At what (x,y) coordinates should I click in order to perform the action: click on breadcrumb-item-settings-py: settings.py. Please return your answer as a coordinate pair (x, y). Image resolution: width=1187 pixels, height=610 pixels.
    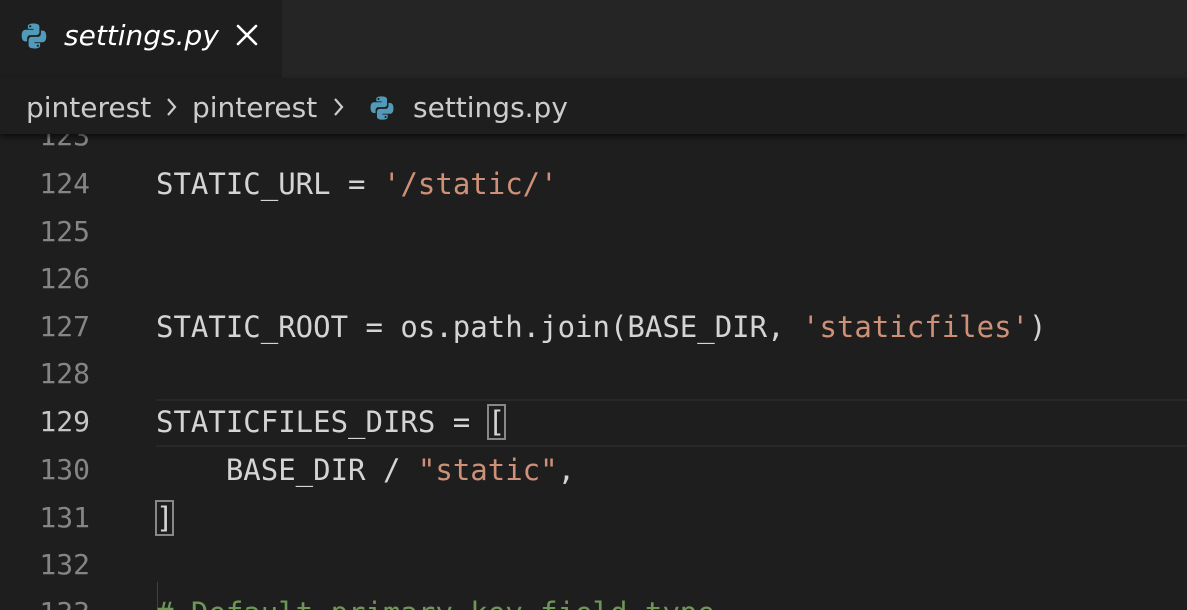
    Looking at the image, I should click on (490, 108).